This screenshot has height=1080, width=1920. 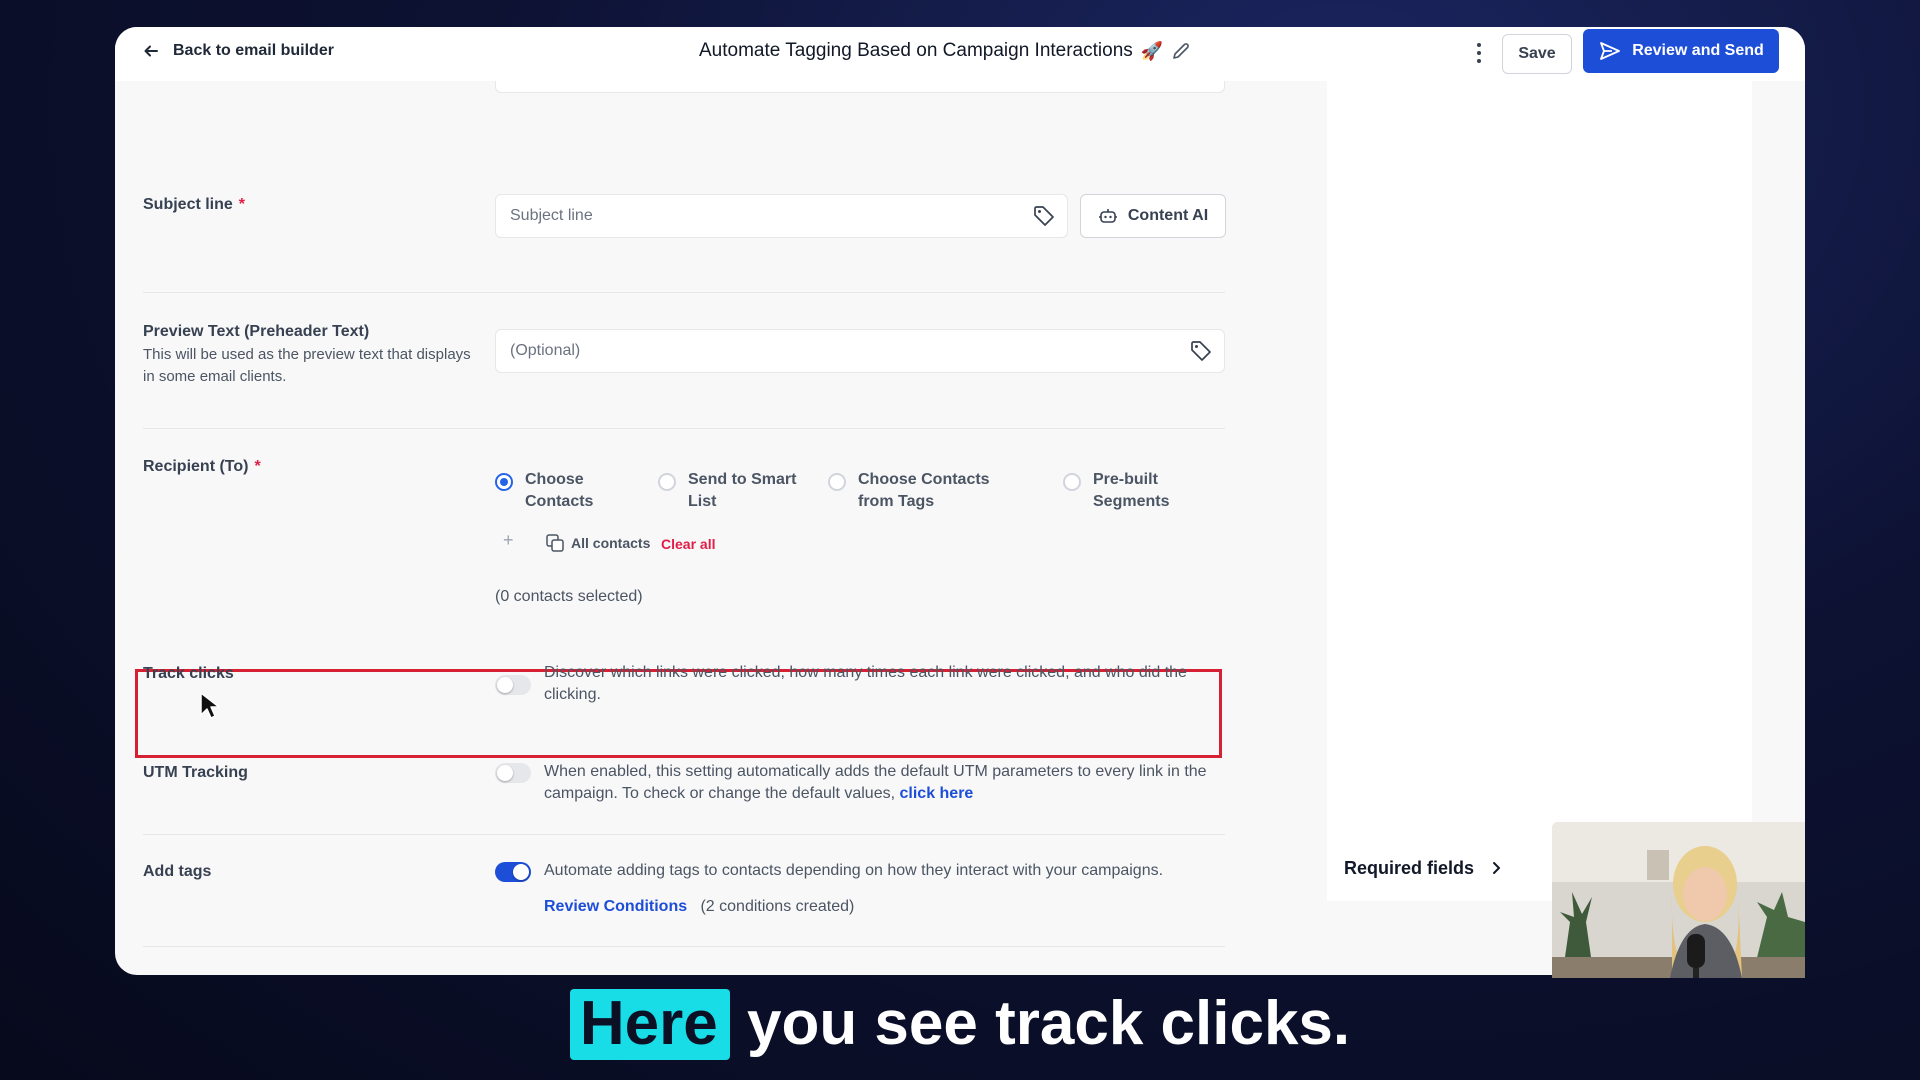 What do you see at coordinates (1168, 215) in the screenshot?
I see `content-ai-label: Content AI` at bounding box center [1168, 215].